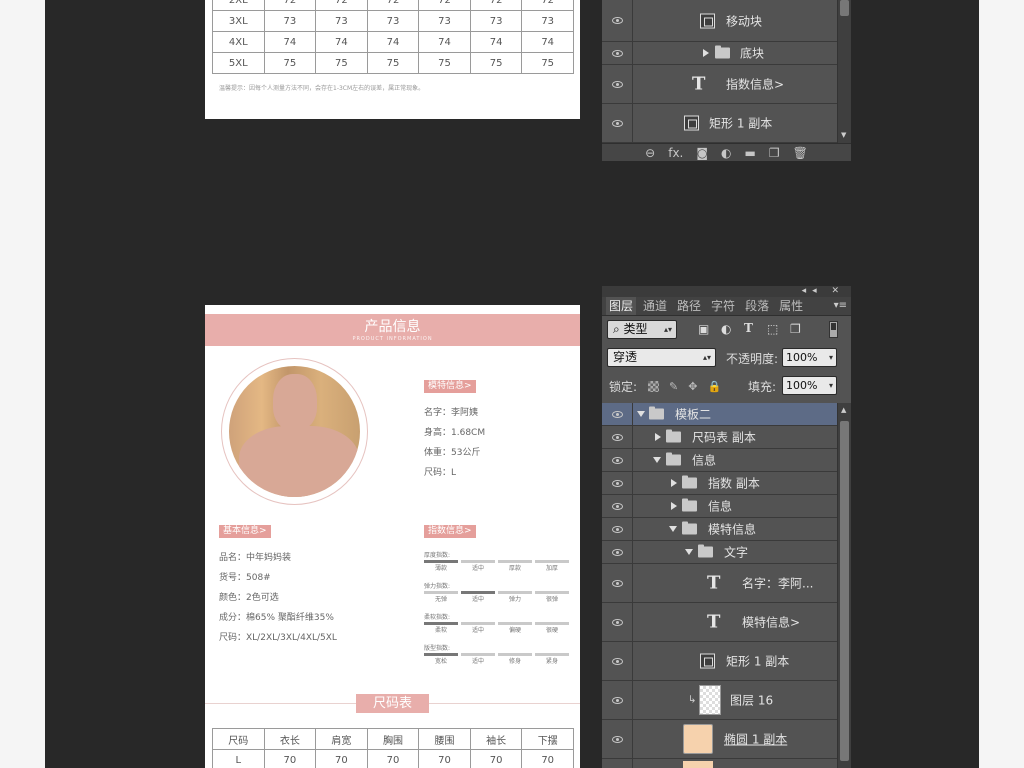  What do you see at coordinates (795, 329) in the screenshot?
I see `filter-smart-object-icon: ❐` at bounding box center [795, 329].